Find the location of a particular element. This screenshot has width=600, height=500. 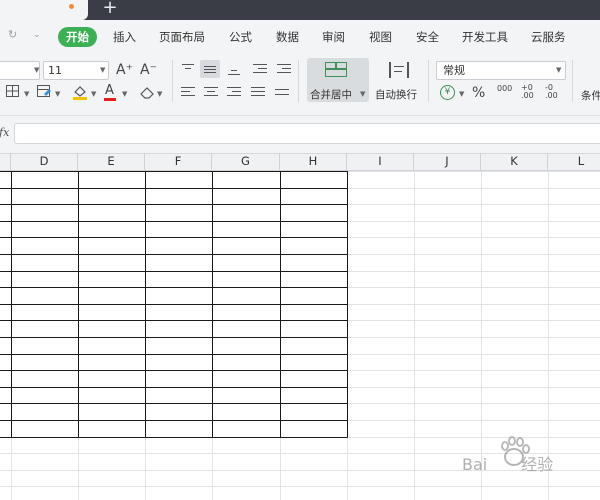

align-left-button is located at coordinates (188, 93).